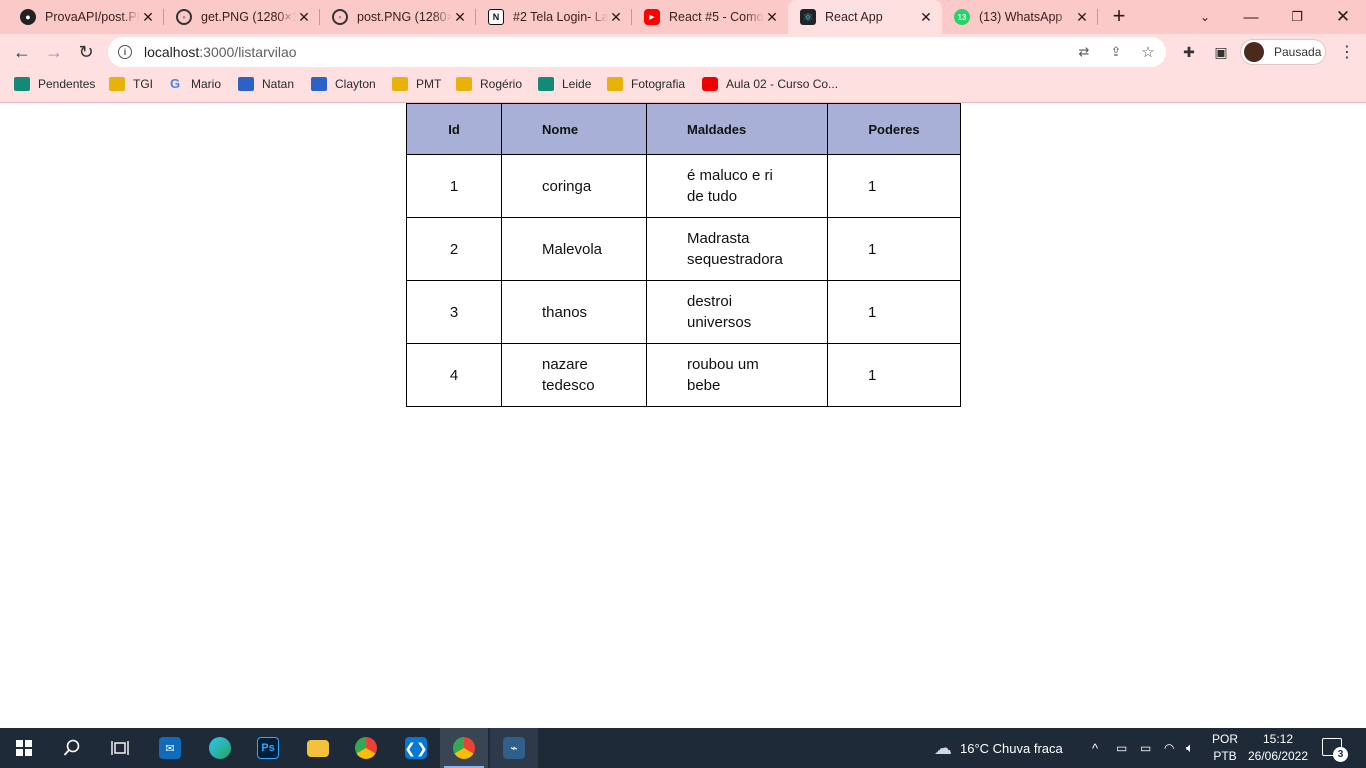 The image size is (1366, 768). What do you see at coordinates (143, 84) in the screenshot?
I see `bookmark-label: TGI` at bounding box center [143, 84].